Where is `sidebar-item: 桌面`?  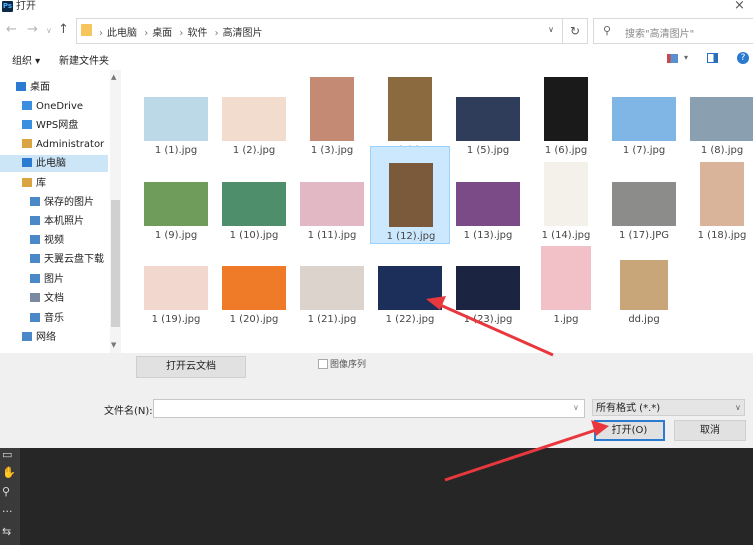
sidebar-item: 桌面 is located at coordinates (33, 87).